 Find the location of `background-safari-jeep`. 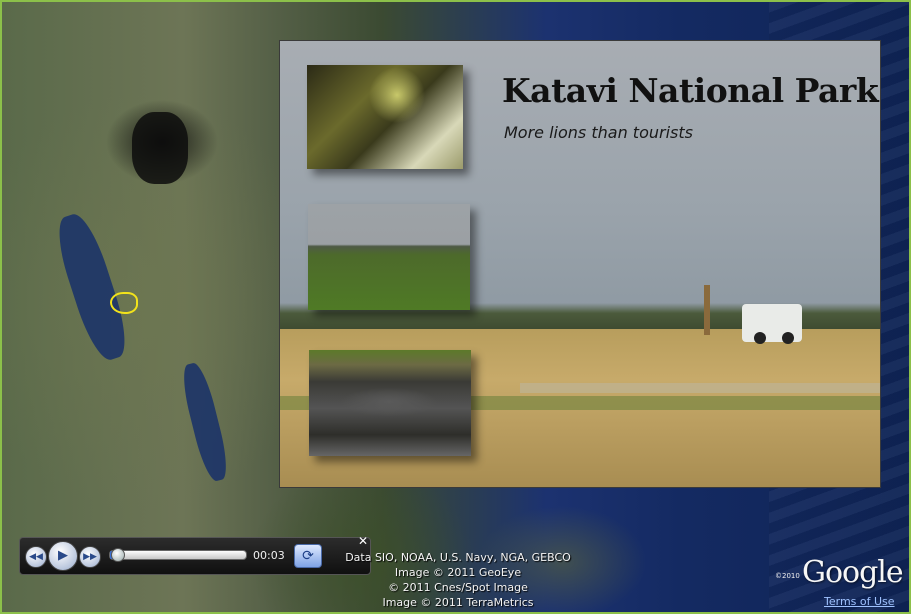

background-safari-jeep is located at coordinates (772, 324).